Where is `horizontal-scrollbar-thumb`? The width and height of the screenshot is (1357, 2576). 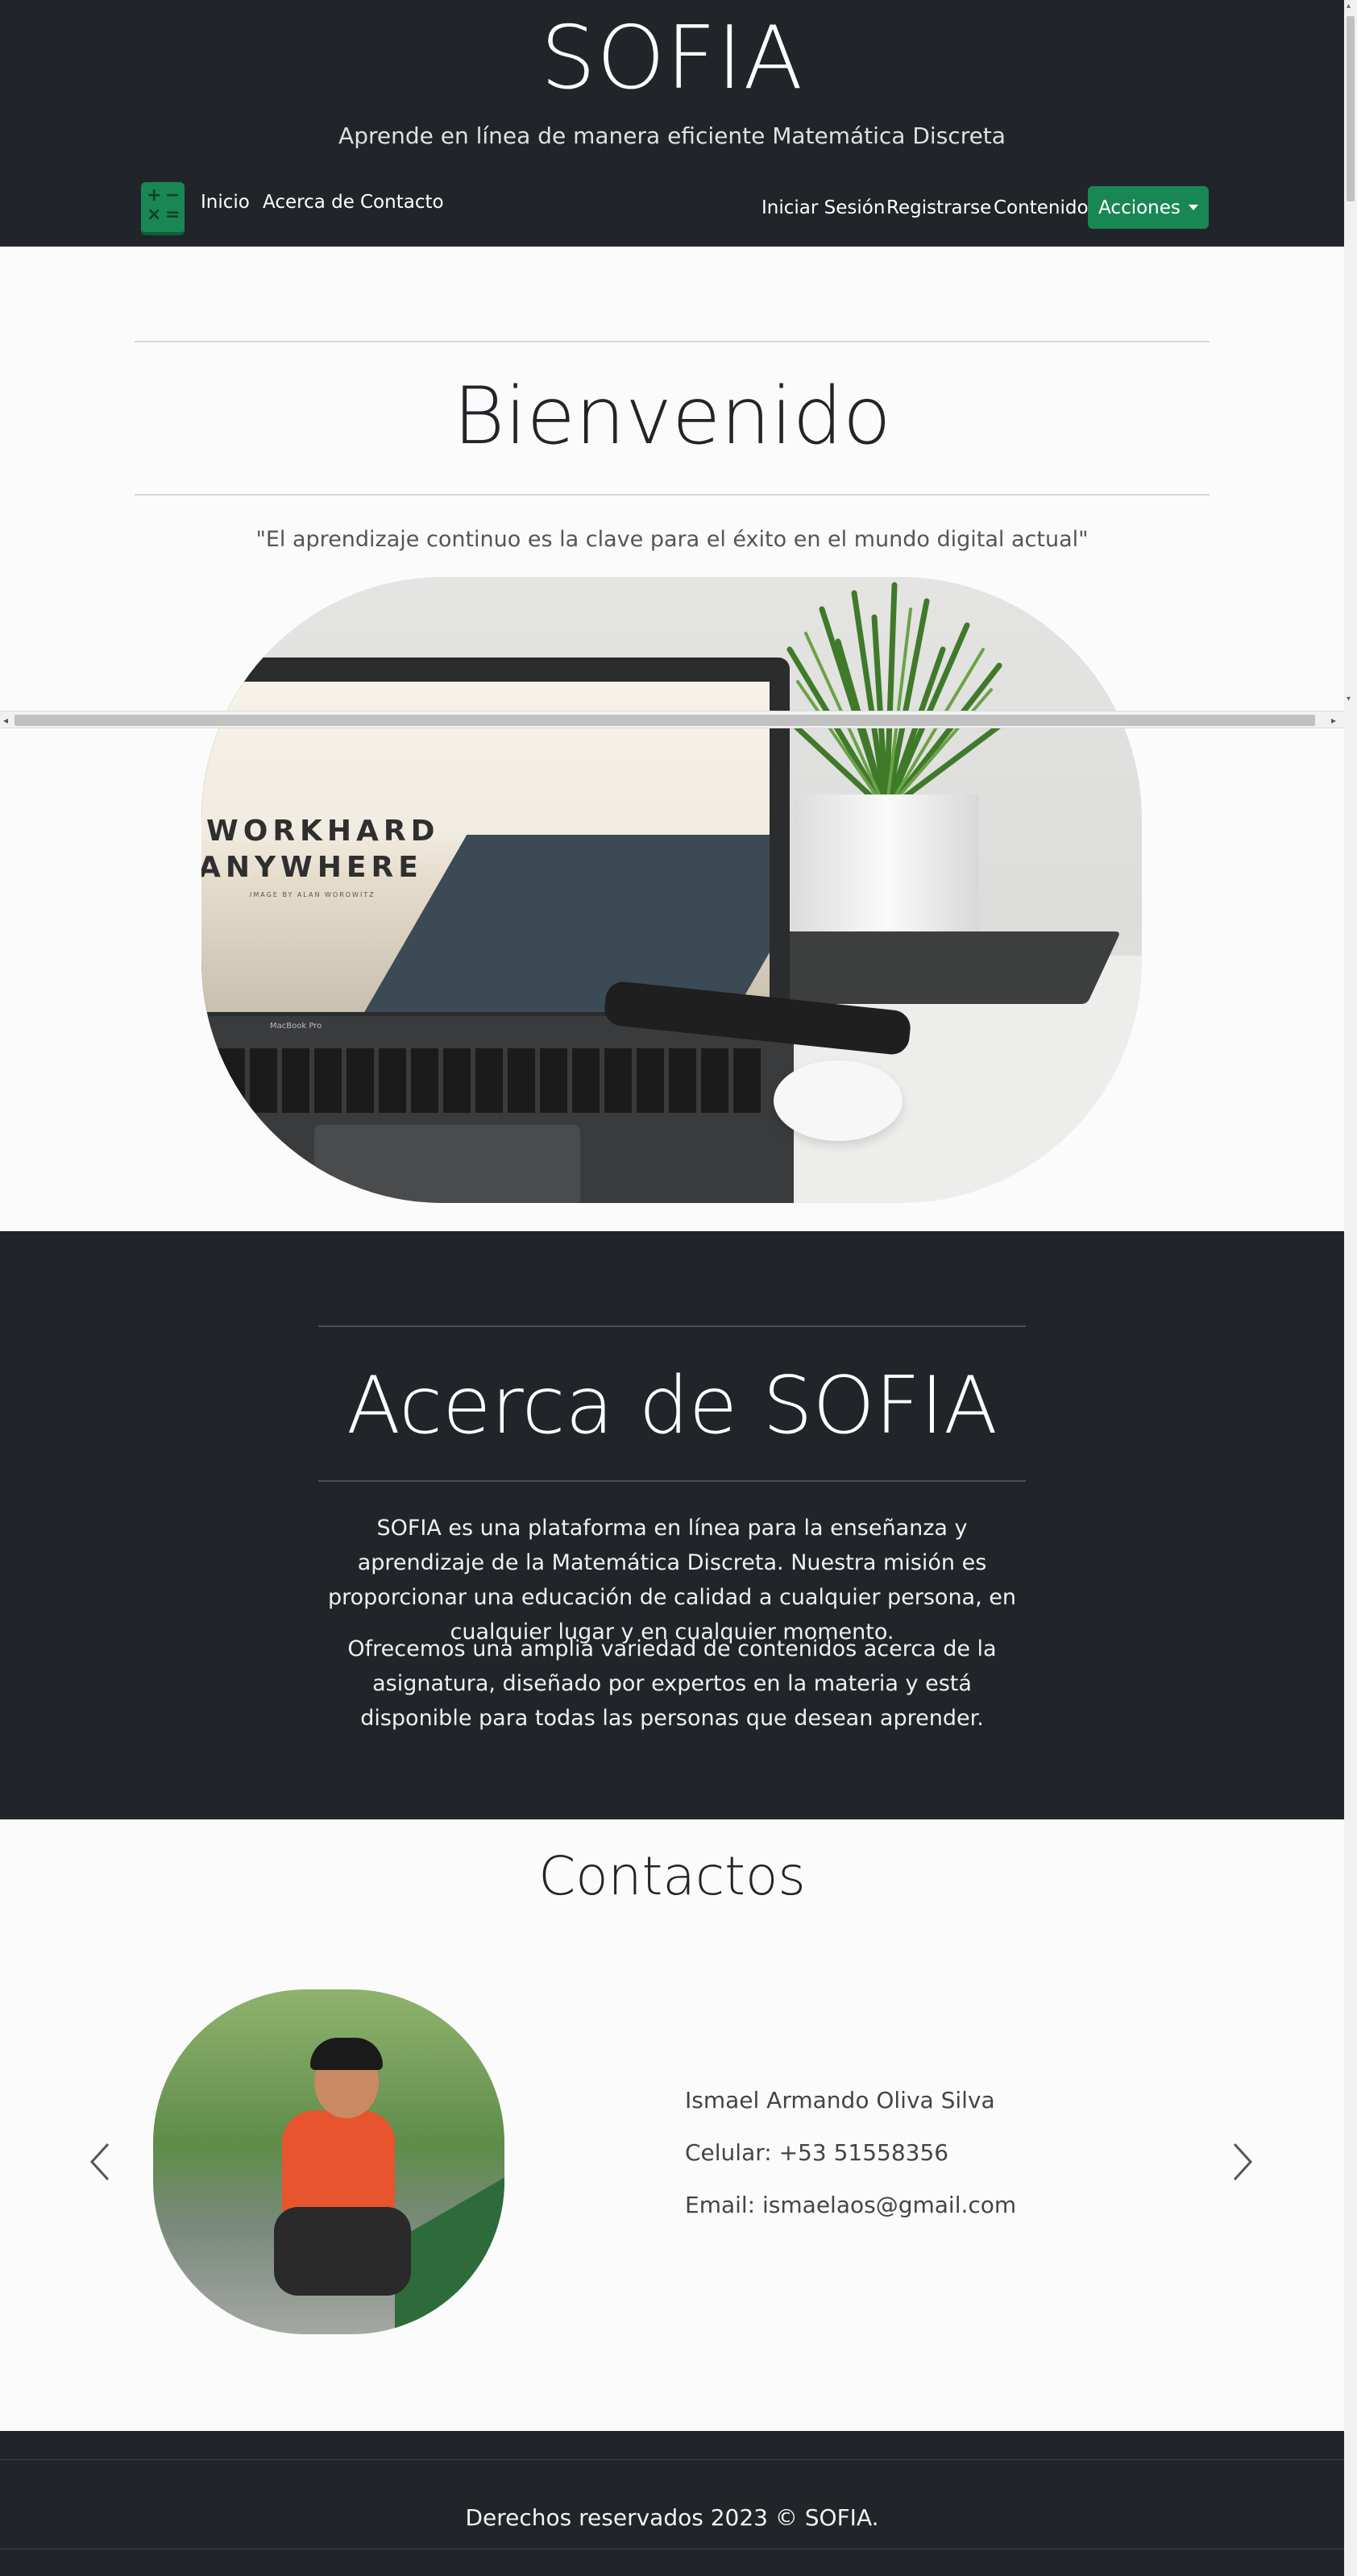
horizontal-scrollbar-thumb is located at coordinates (665, 720).